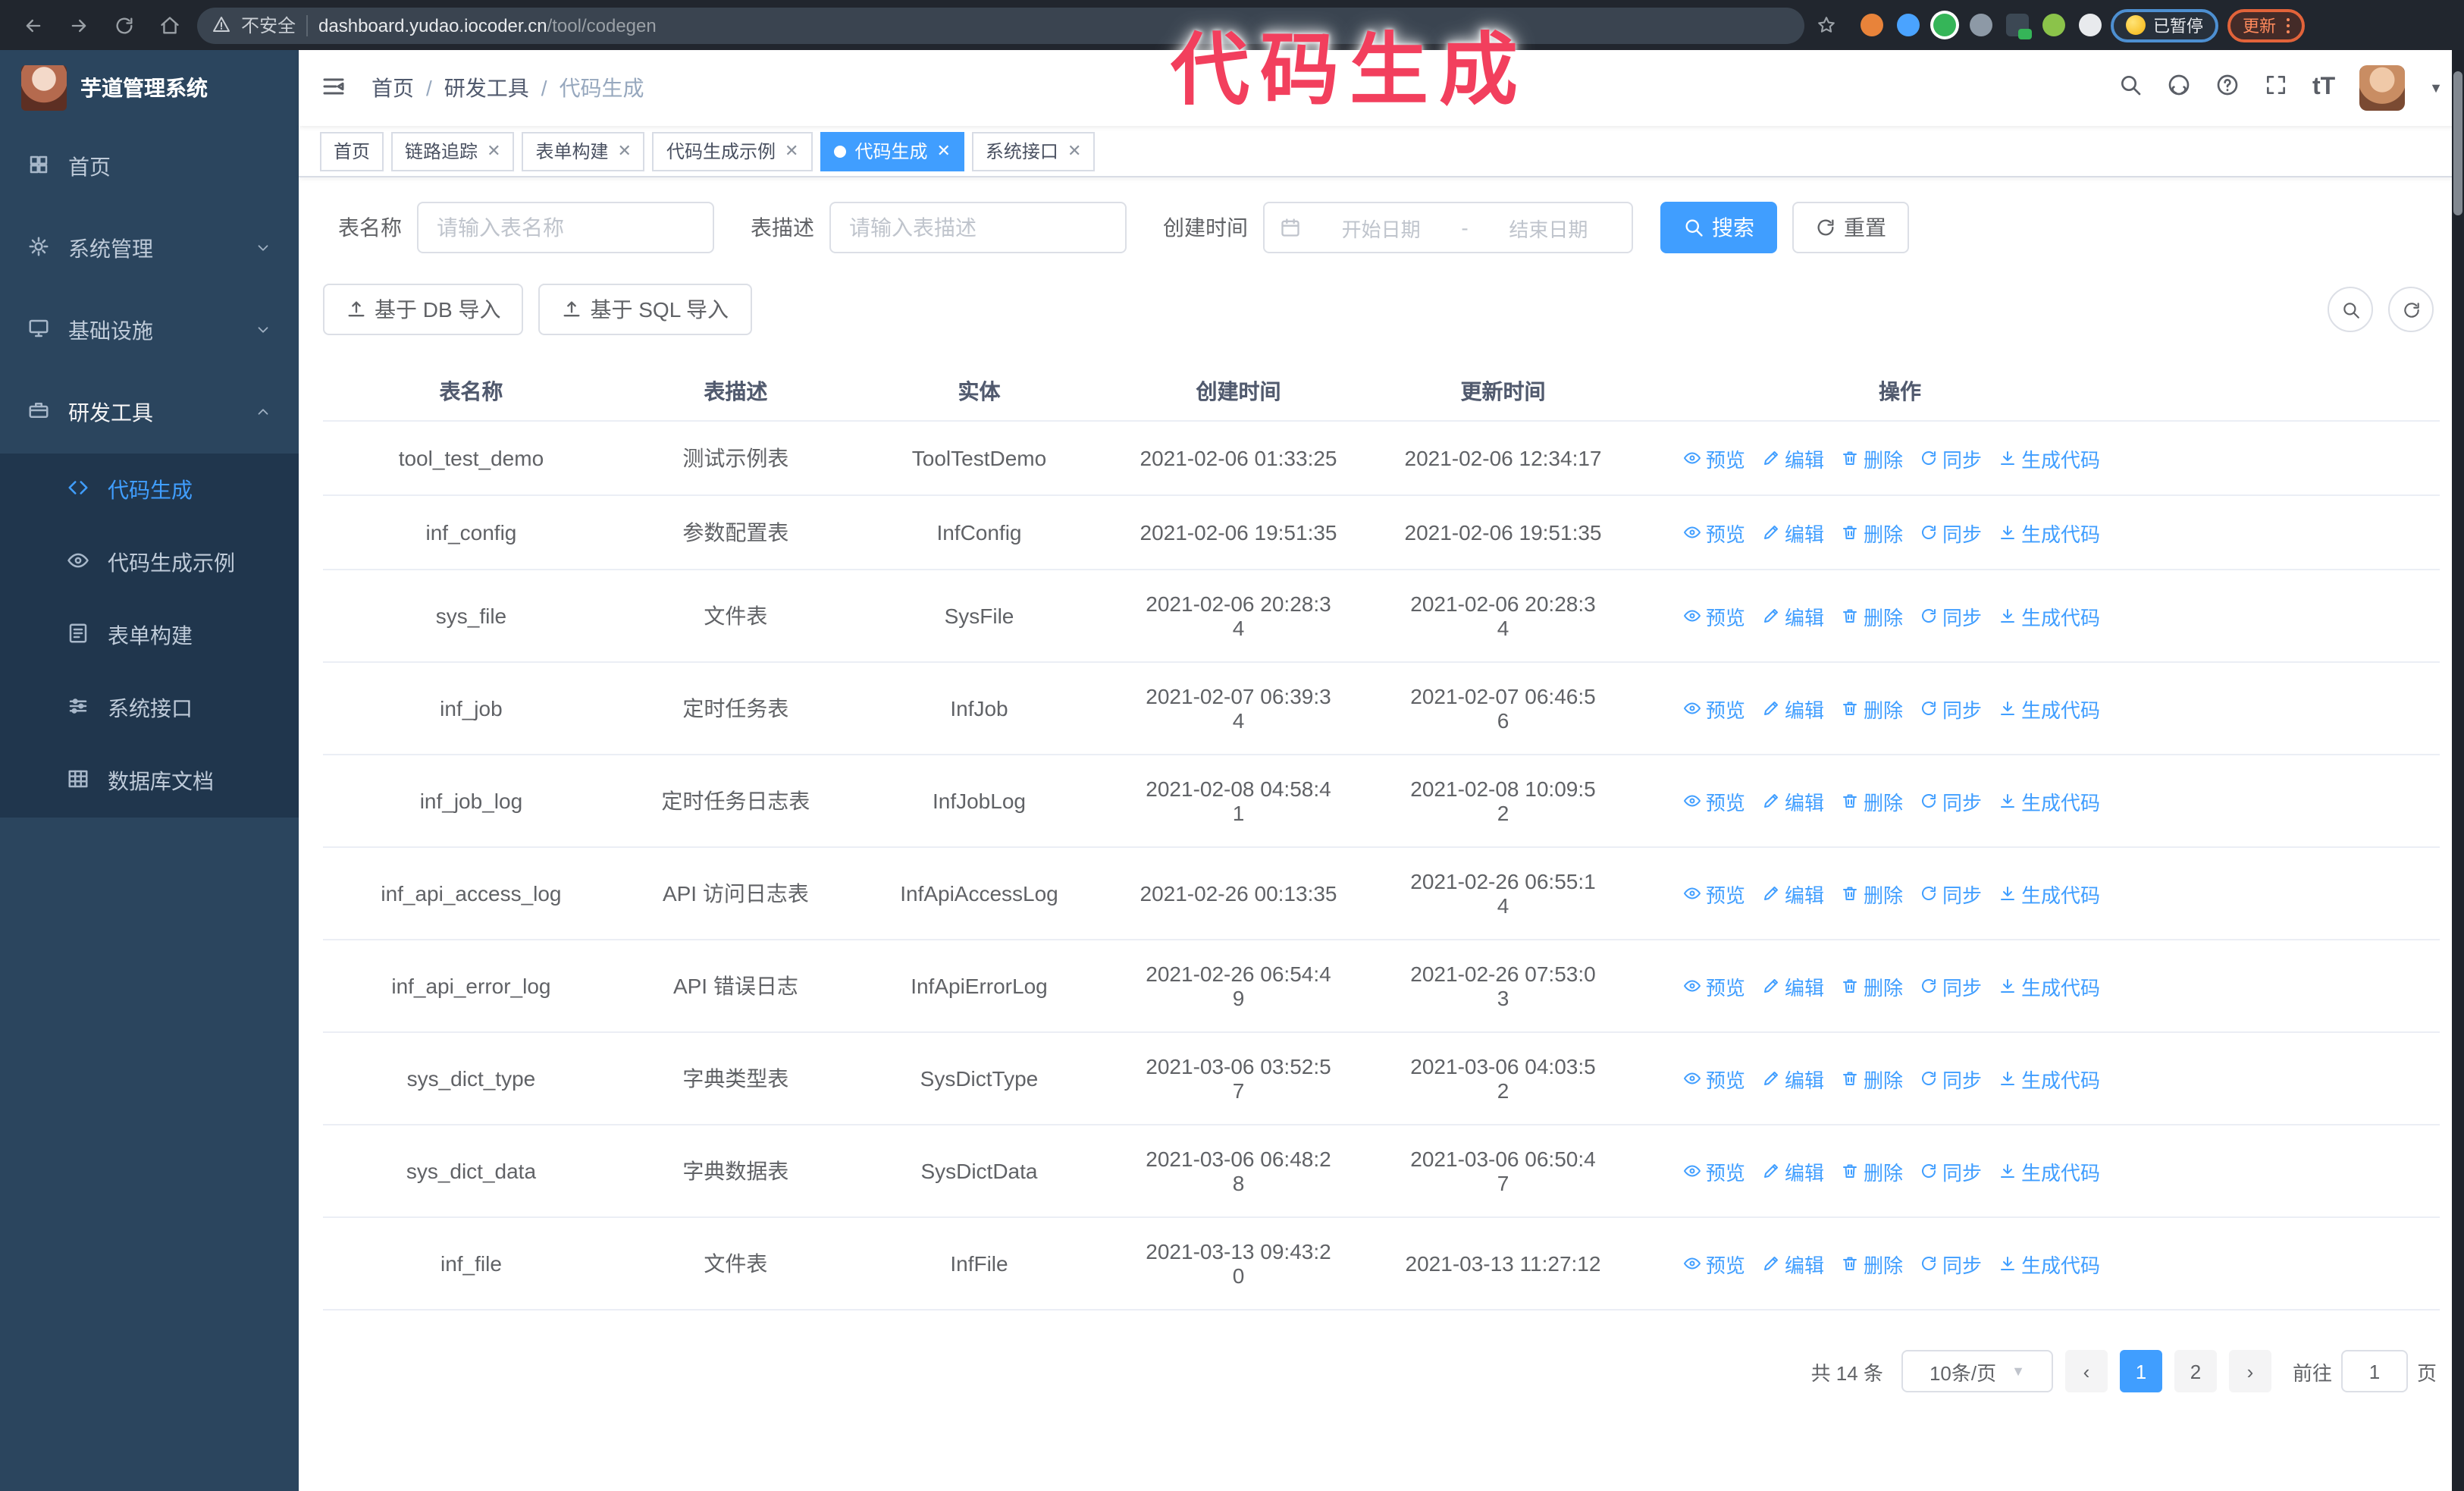 This screenshot has width=2464, height=1491. Describe the element at coordinates (1981, 25) in the screenshot. I see `grey-switch-extension-icon` at that location.